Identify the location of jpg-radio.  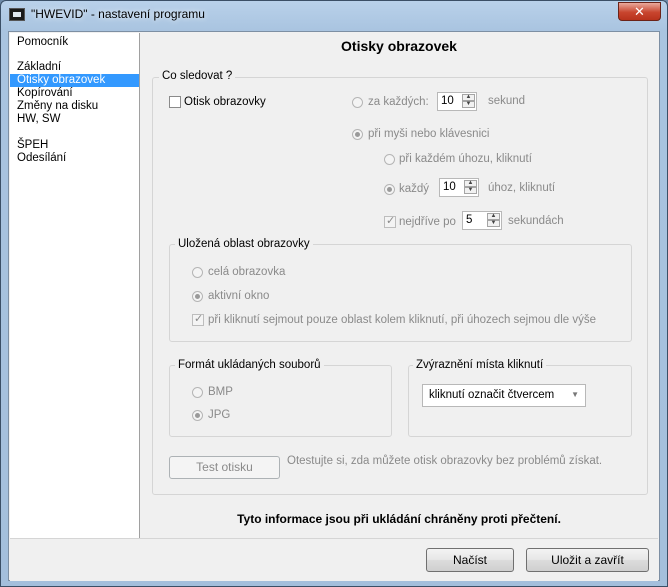
(197, 415).